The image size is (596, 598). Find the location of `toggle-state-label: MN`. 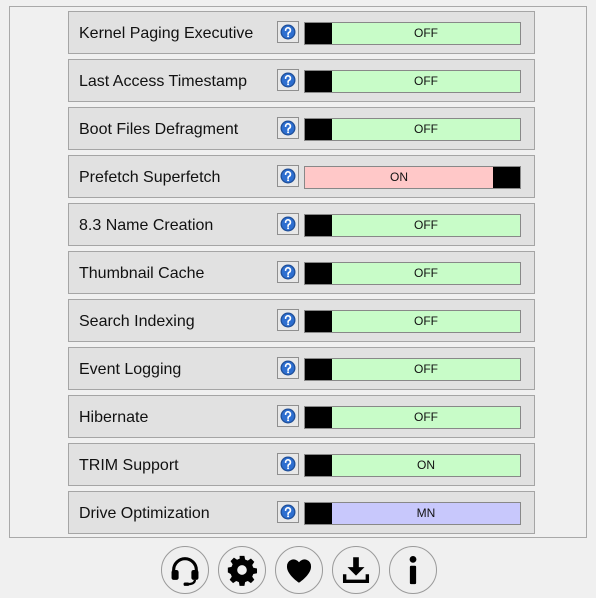

toggle-state-label: MN is located at coordinates (426, 513).